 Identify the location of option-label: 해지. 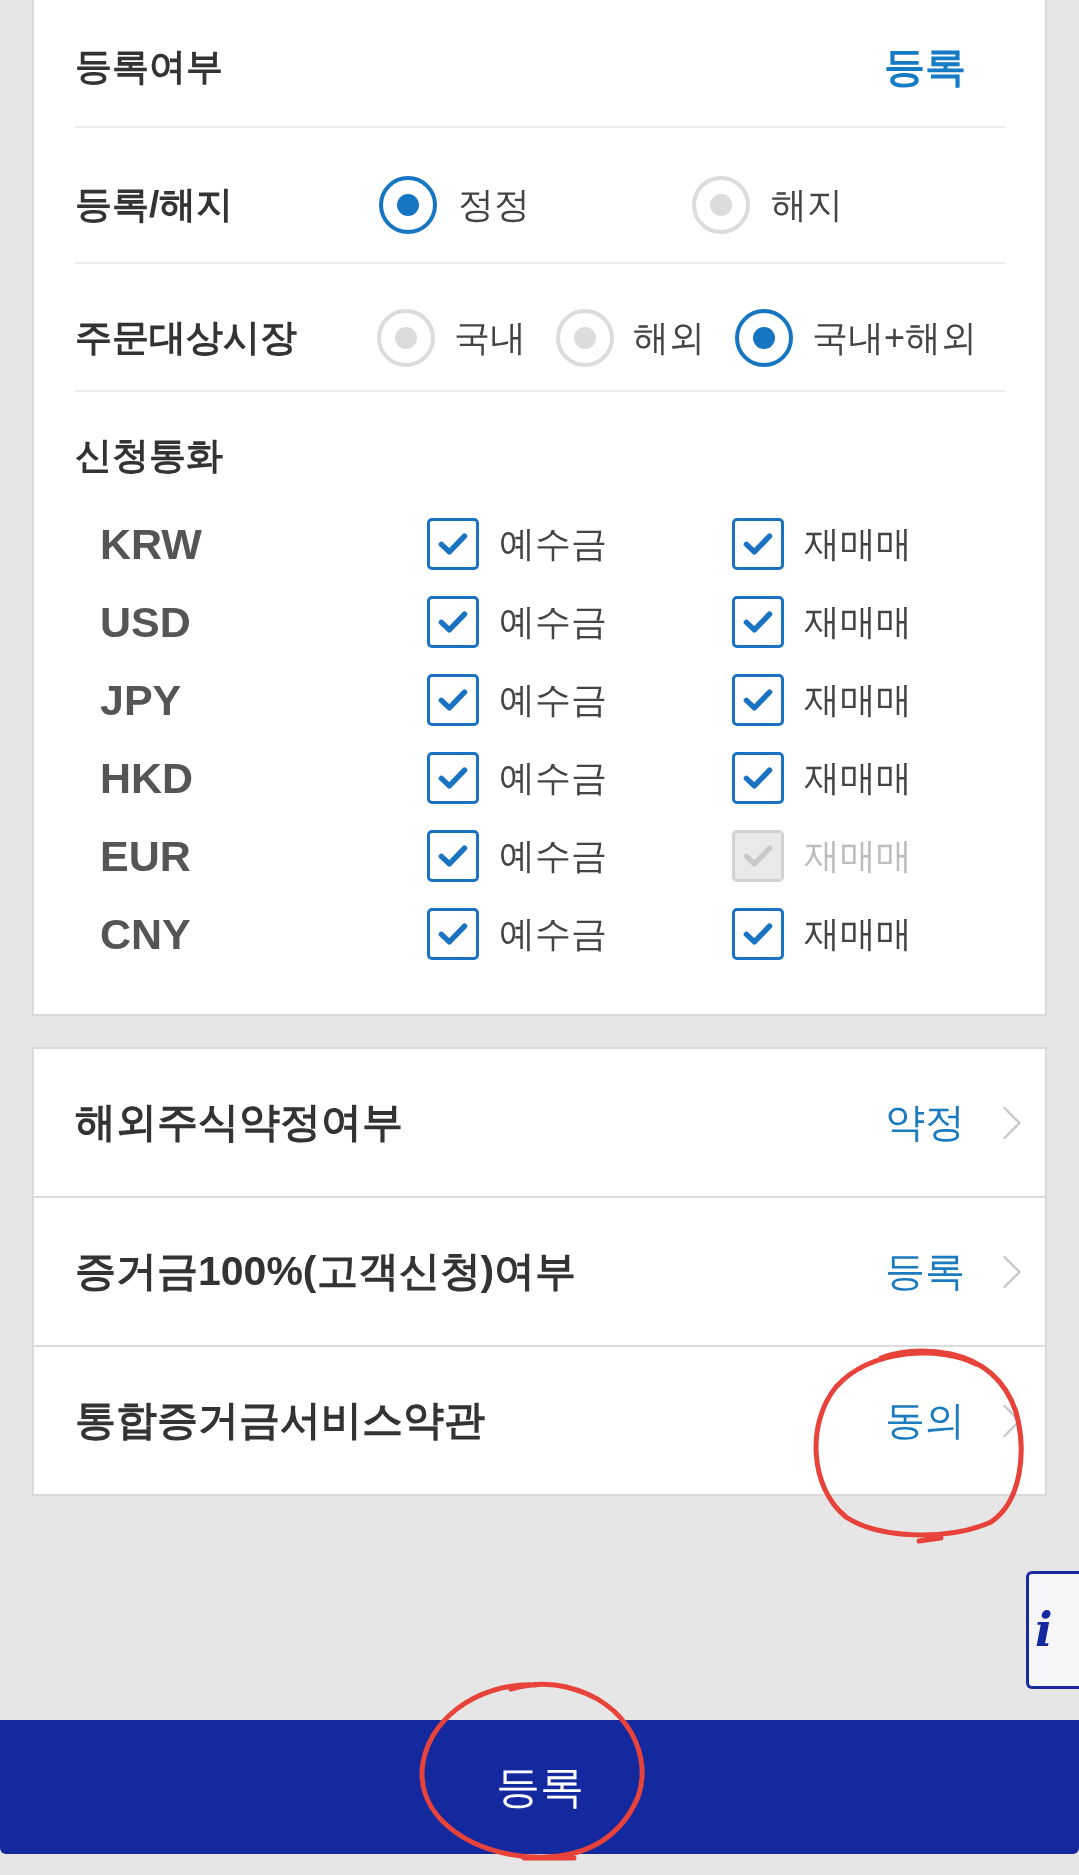
(807, 204).